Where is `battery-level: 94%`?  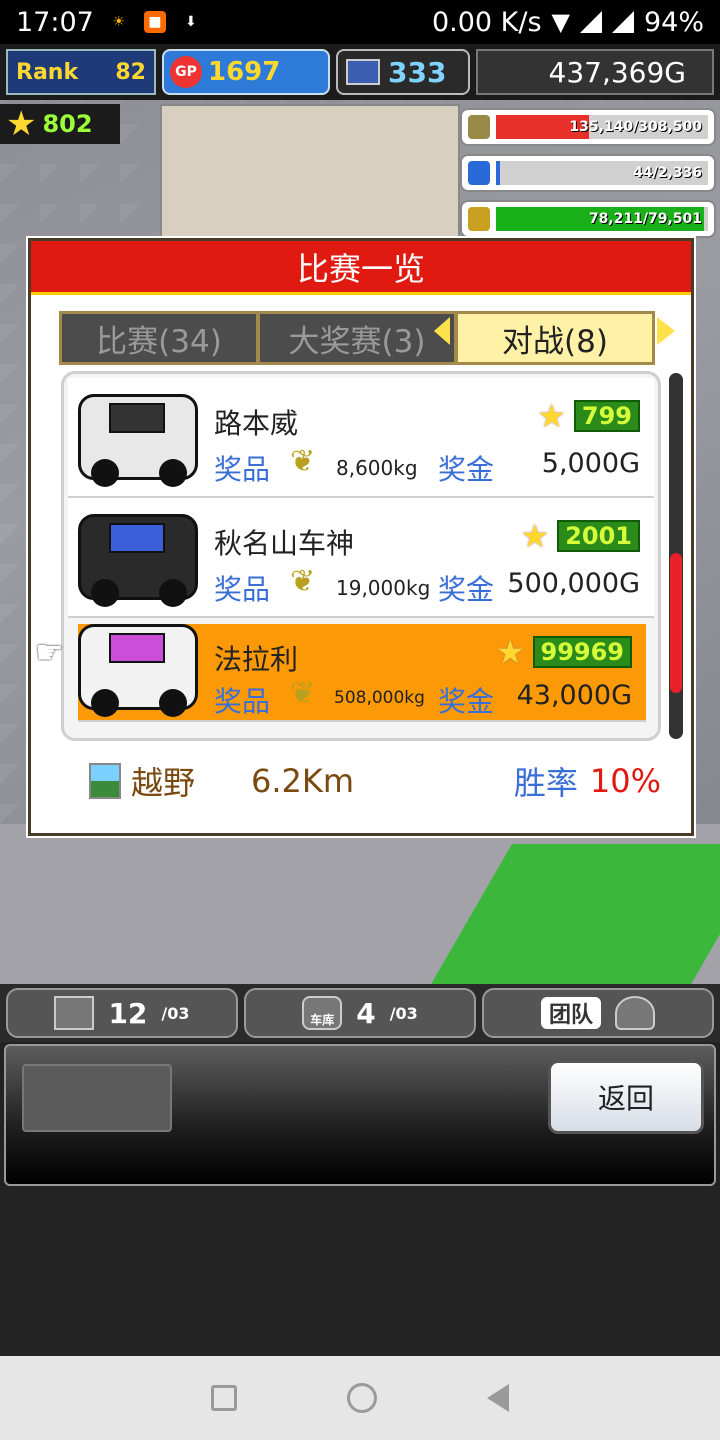
battery-level: 94% is located at coordinates (673, 22).